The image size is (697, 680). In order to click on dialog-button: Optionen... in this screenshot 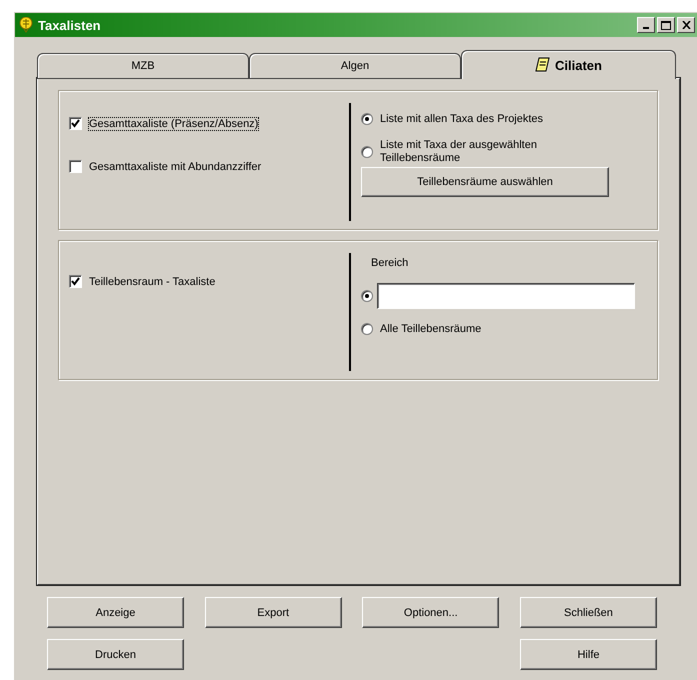, I will do `click(431, 612)`.